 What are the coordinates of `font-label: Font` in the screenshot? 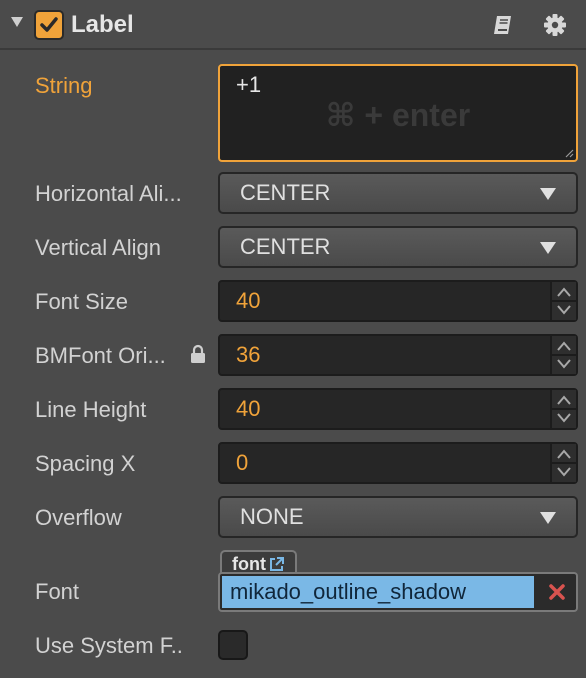 It's located at (57, 591).